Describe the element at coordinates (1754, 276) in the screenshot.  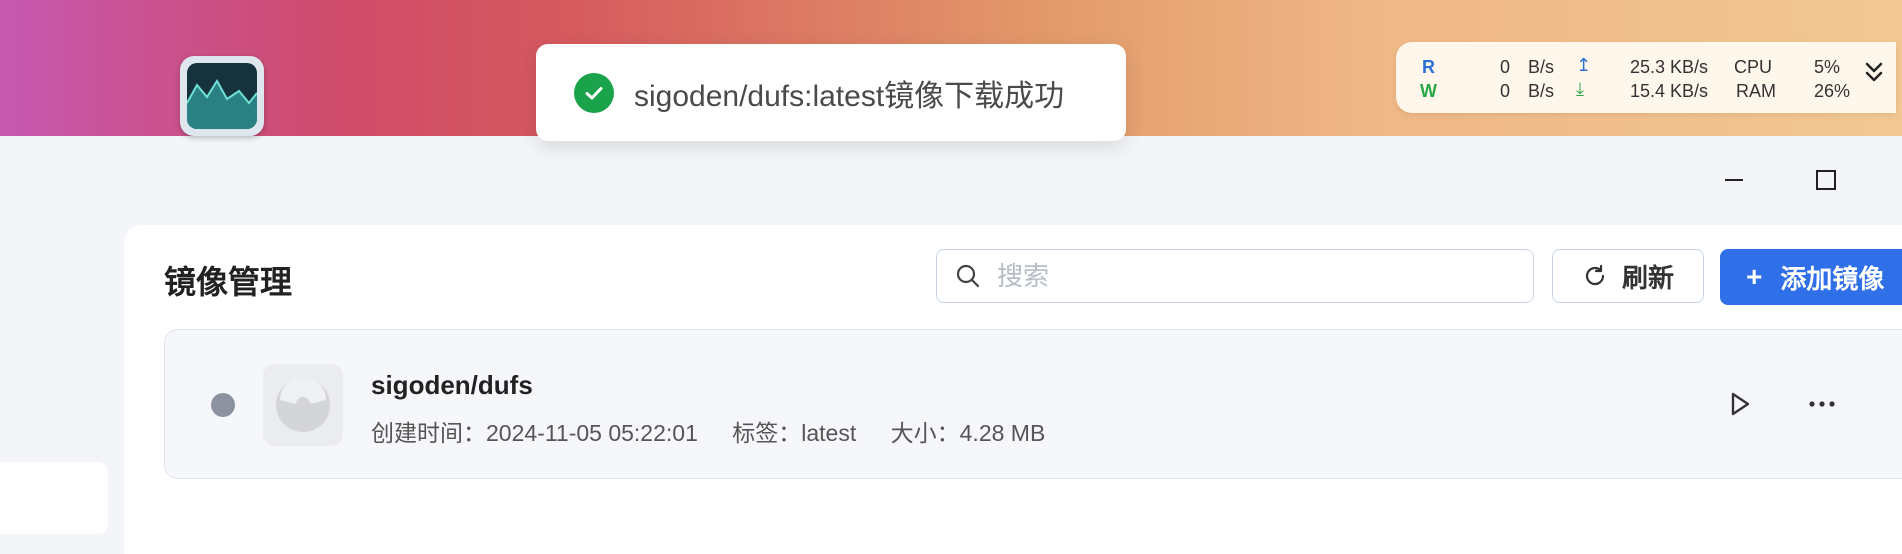
I see `plus-icon: +` at that location.